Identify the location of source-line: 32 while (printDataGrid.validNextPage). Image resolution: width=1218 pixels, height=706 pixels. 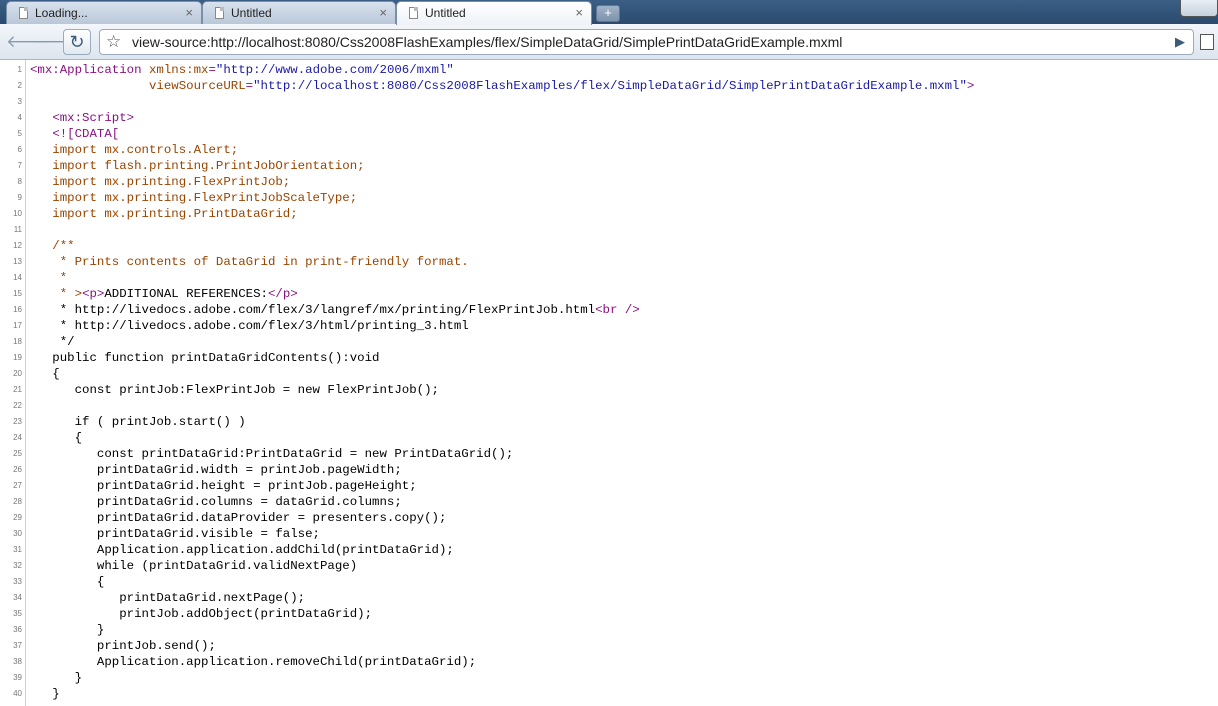
(609, 566).